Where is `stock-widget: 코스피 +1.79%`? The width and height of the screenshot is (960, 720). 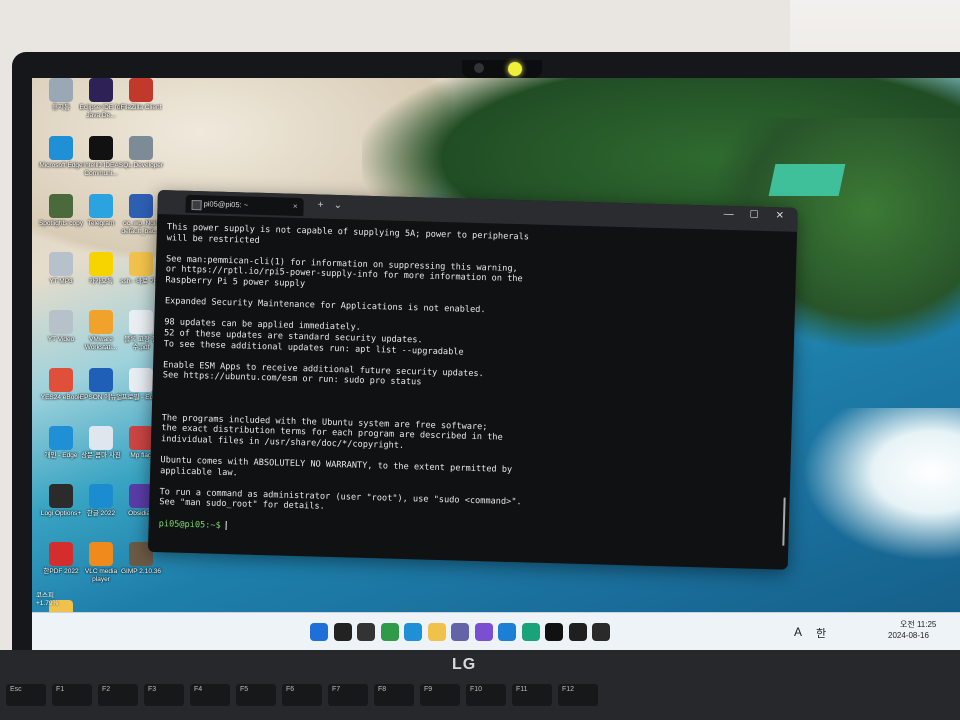
stock-widget: 코스피 +1.79% is located at coordinates (47, 600).